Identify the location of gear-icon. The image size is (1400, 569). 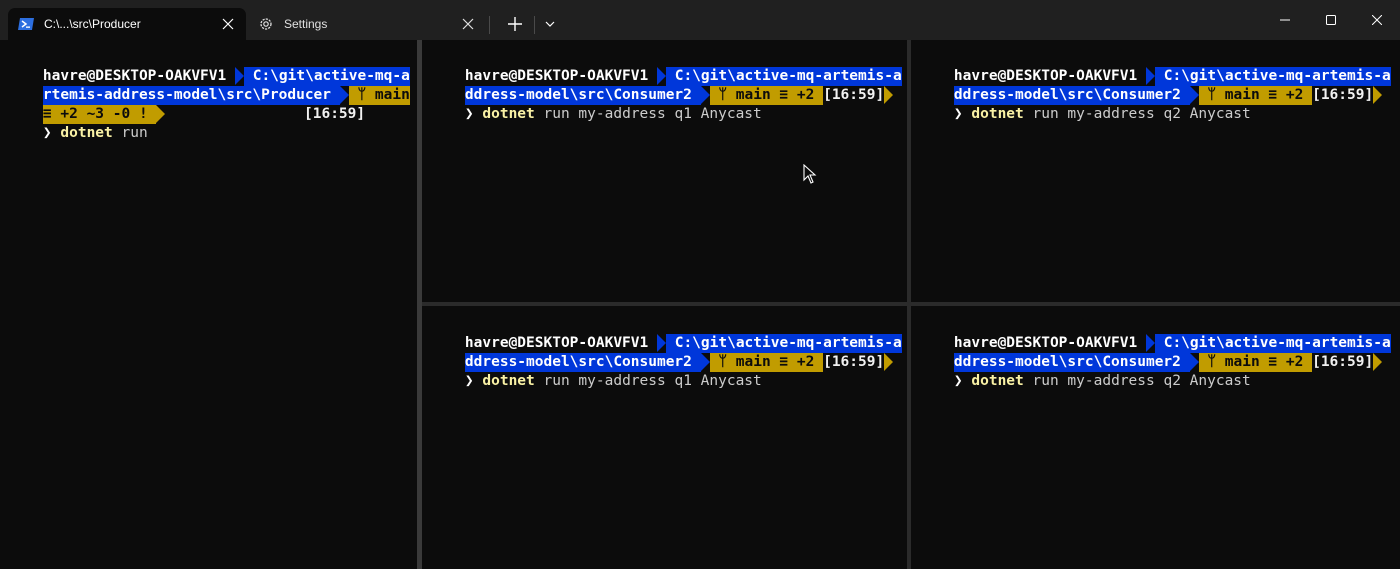
(266, 24).